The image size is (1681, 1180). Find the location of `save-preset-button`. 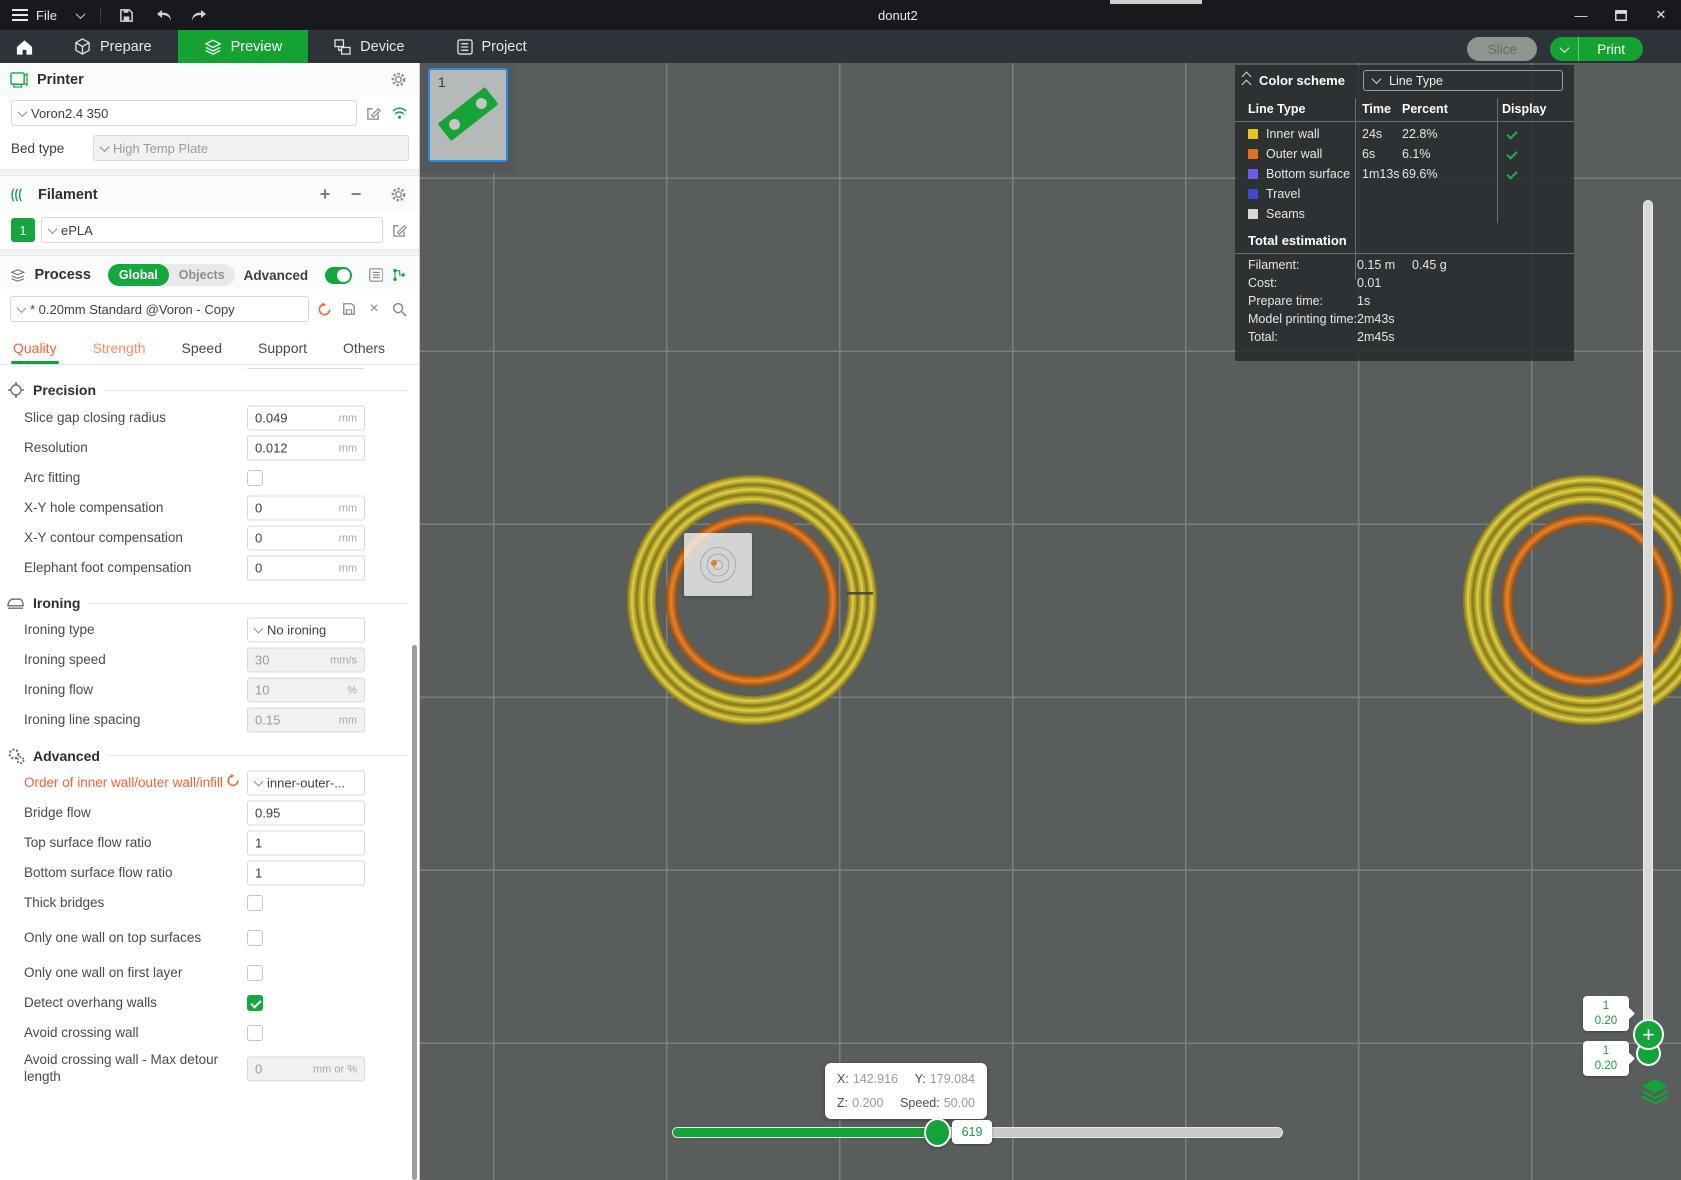

save-preset-button is located at coordinates (349, 309).